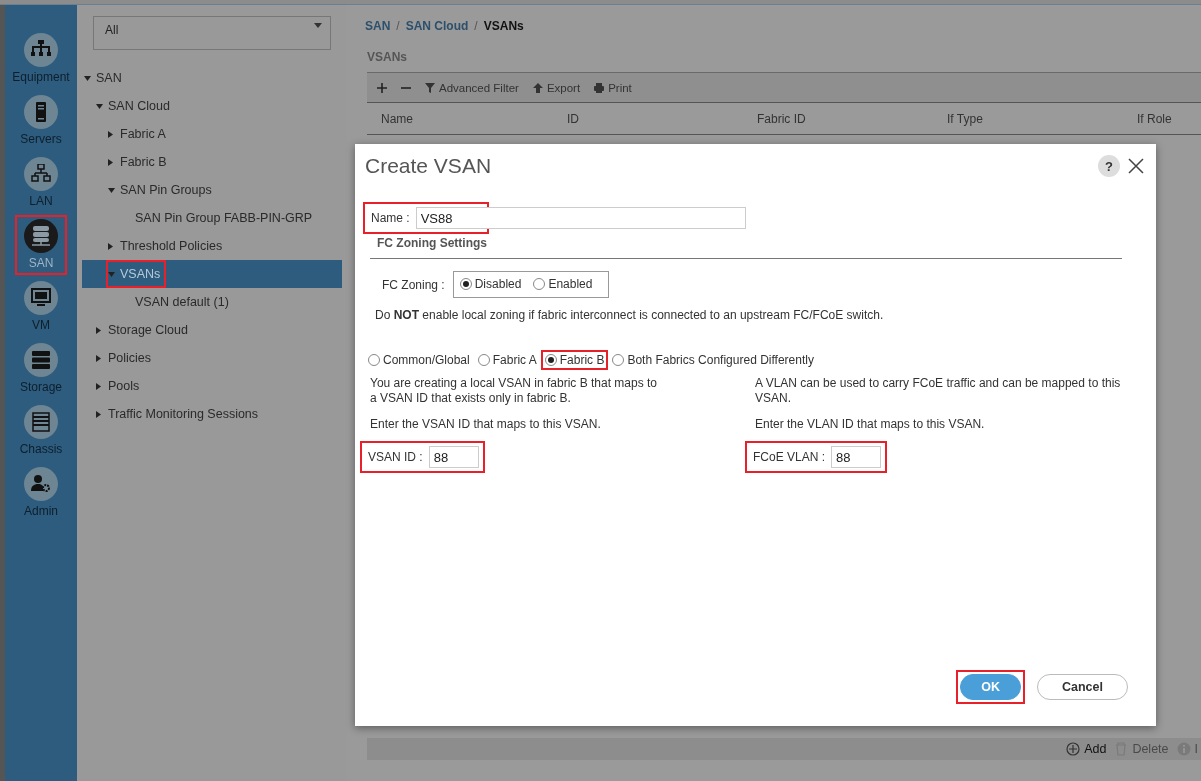 Image resolution: width=1201 pixels, height=781 pixels. Describe the element at coordinates (120, 386) in the screenshot. I see `tree-item: Pools` at that location.